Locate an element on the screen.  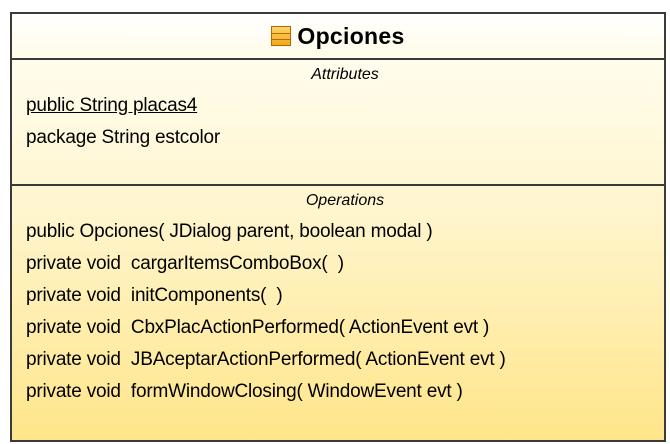
attributes-title: Attributes is located at coordinates (345, 74).